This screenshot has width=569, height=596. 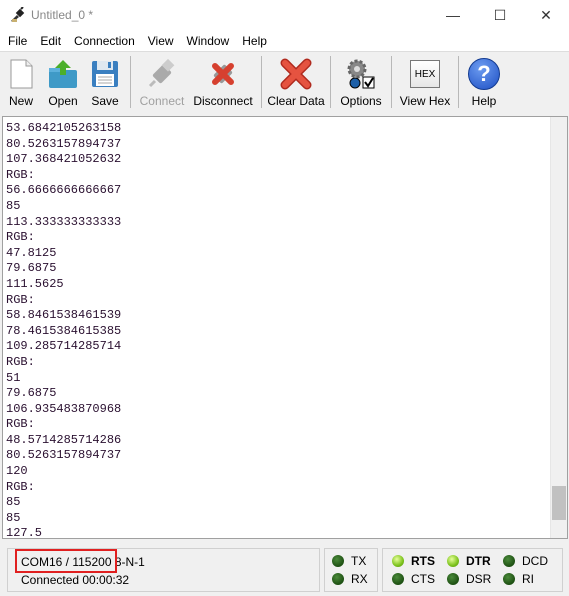 I want to click on output-line: 107.368421052632, so click(x=64, y=159).